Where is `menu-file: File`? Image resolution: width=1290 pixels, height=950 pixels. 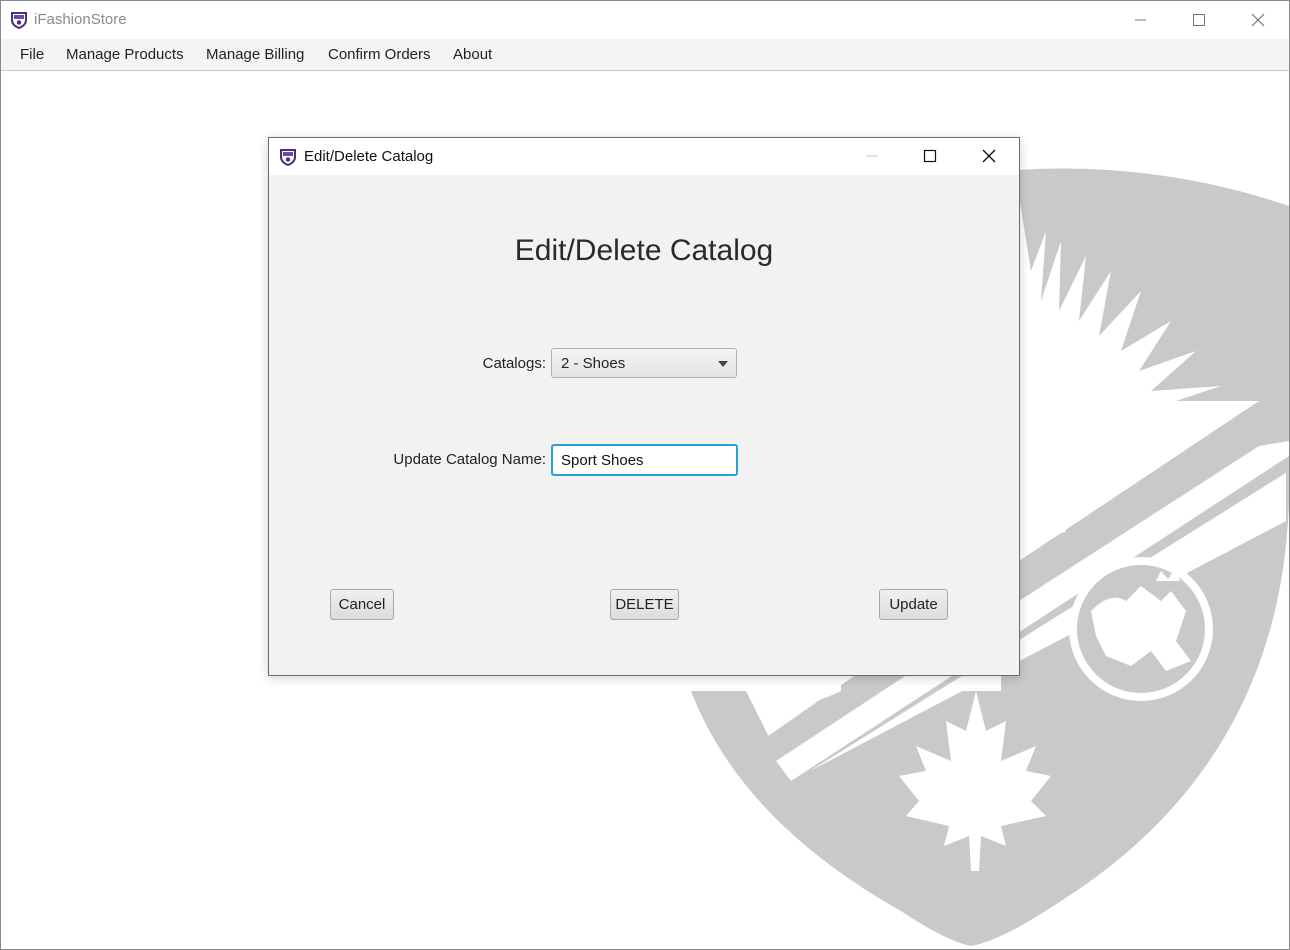
menu-file: File is located at coordinates (32, 54).